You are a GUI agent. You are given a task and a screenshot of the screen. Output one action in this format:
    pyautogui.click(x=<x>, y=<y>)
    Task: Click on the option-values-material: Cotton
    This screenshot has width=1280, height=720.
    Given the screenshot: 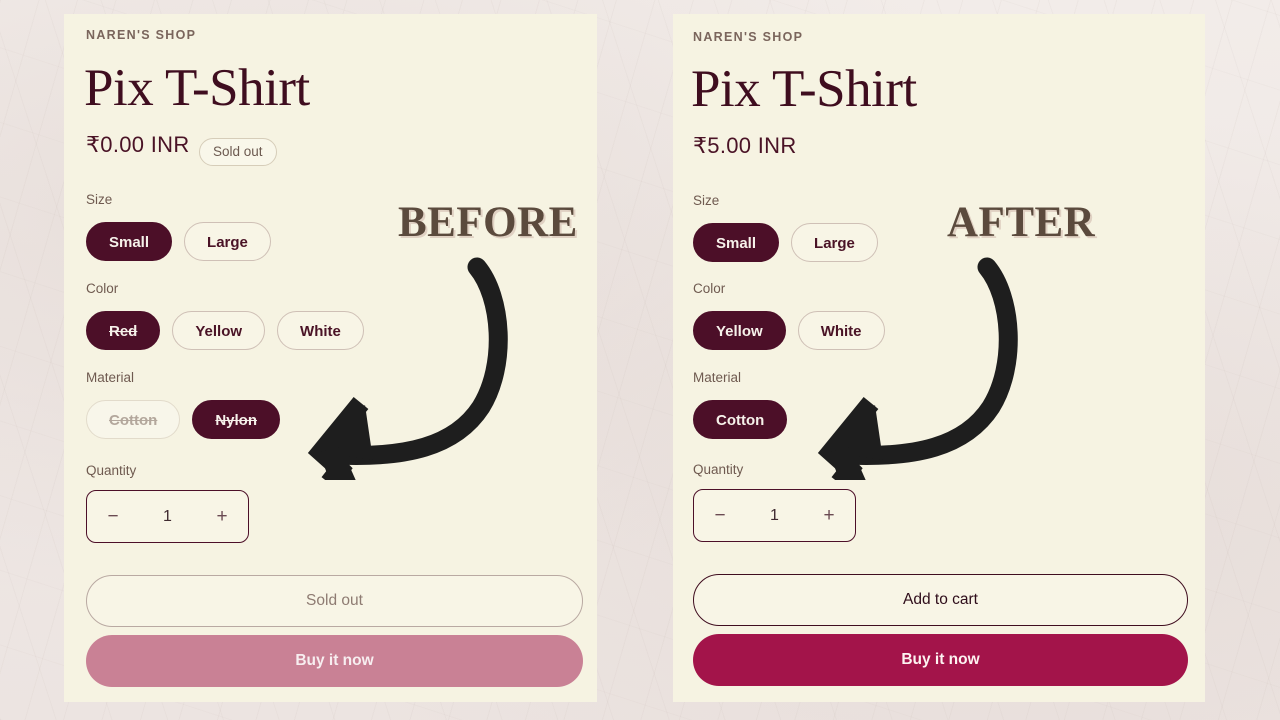 What is the action you would take?
    pyautogui.click(x=740, y=419)
    